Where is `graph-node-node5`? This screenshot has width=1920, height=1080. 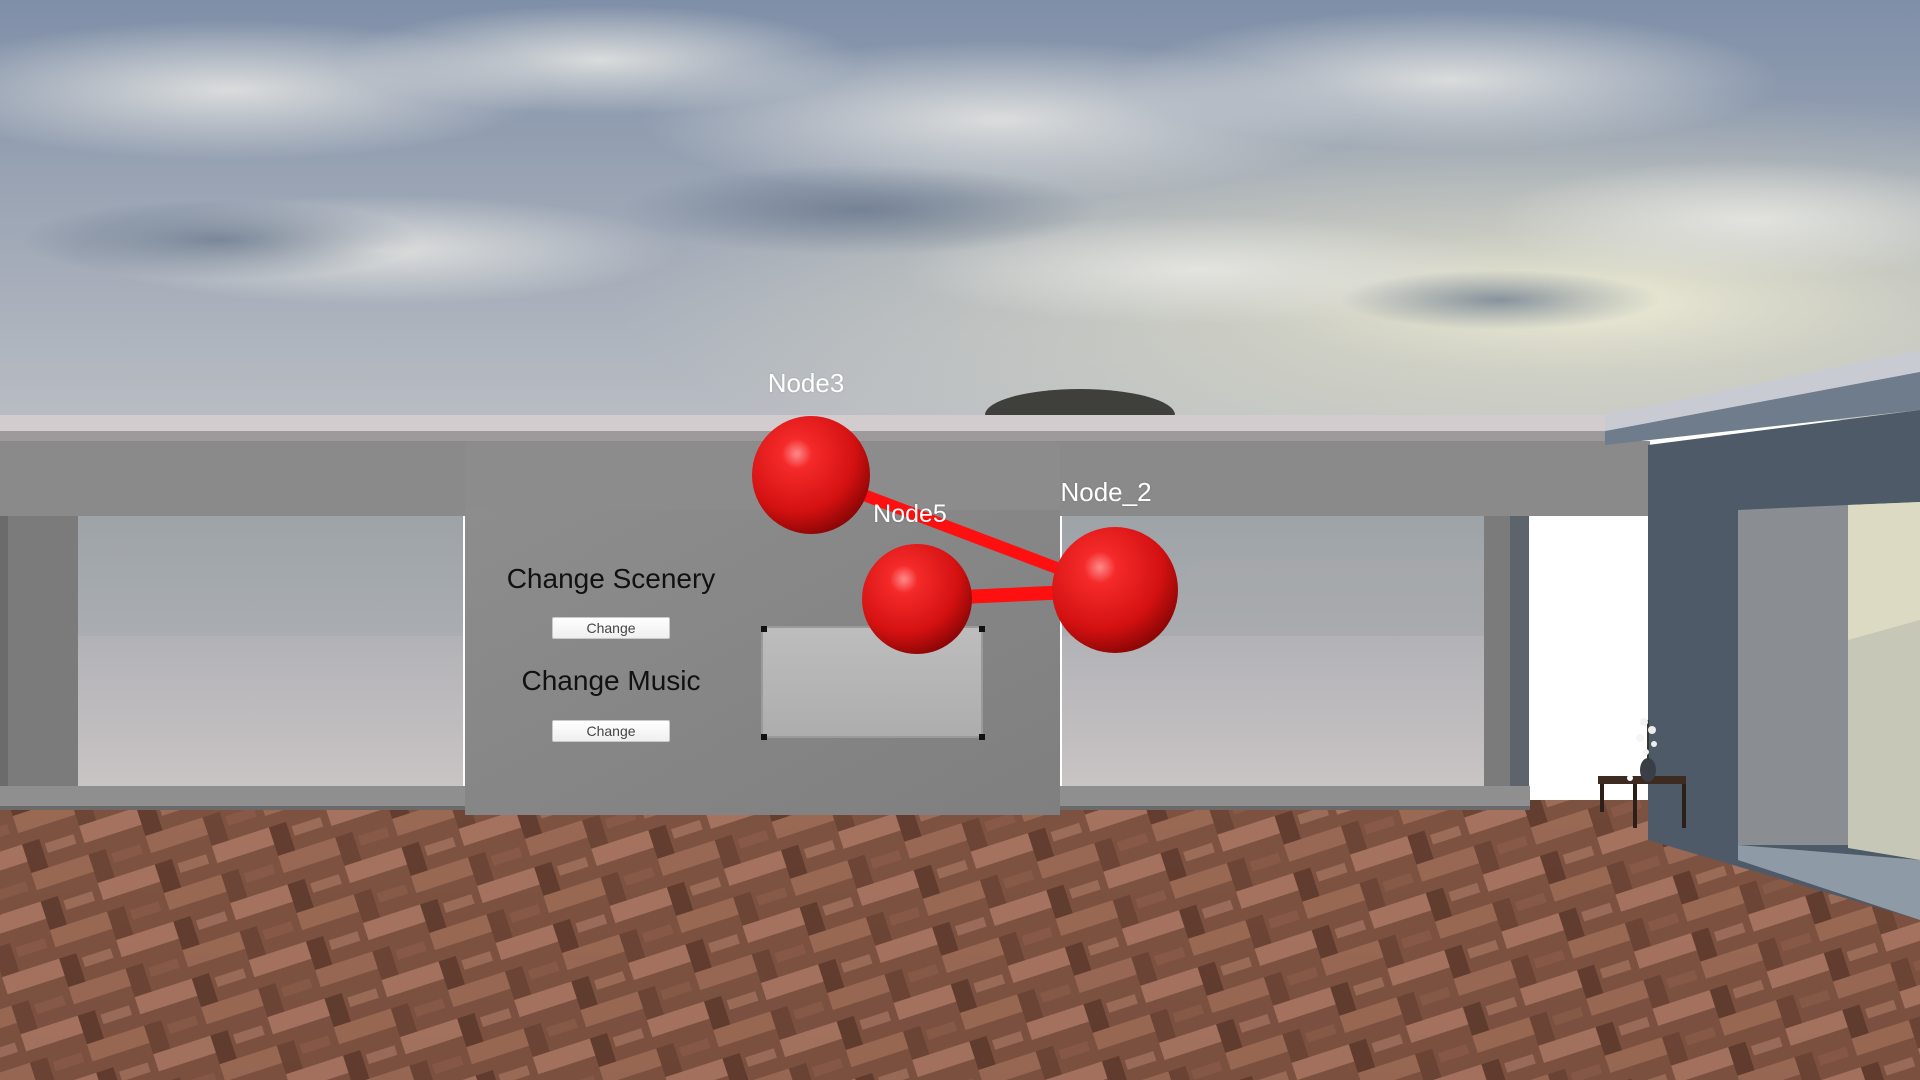 graph-node-node5 is located at coordinates (917, 599).